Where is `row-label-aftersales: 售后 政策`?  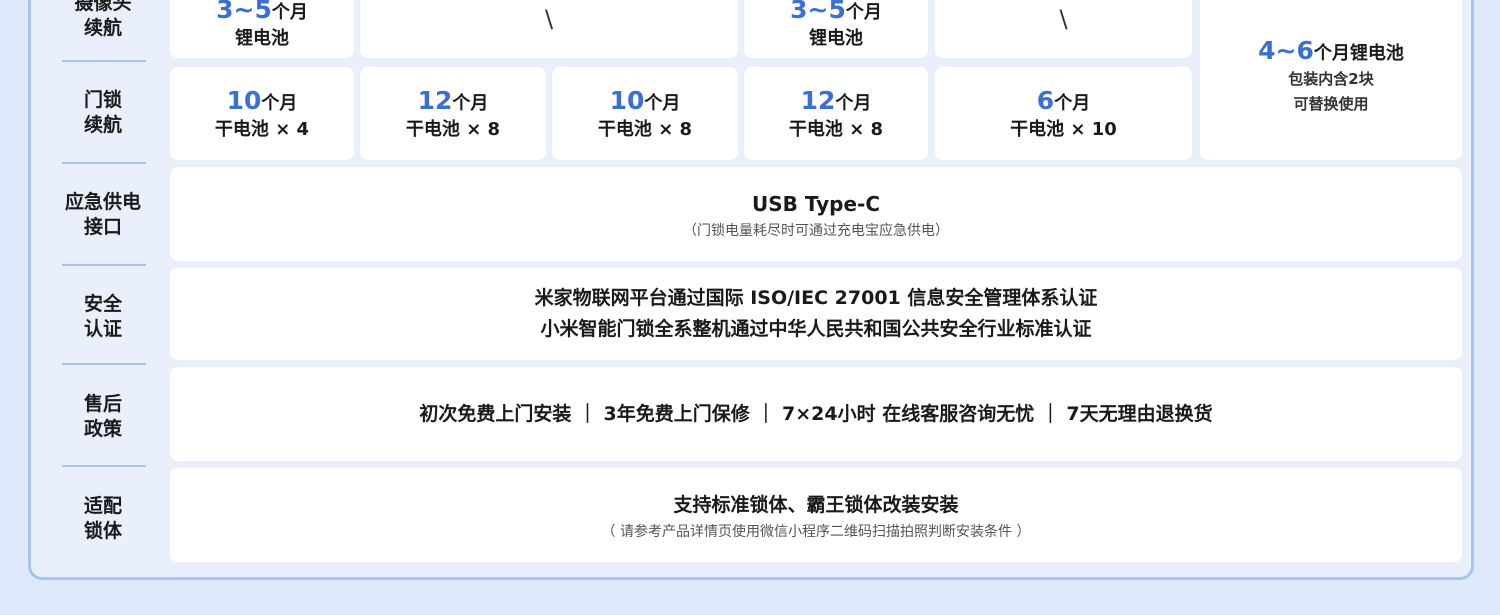 row-label-aftersales: 售后 政策 is located at coordinates (103, 417).